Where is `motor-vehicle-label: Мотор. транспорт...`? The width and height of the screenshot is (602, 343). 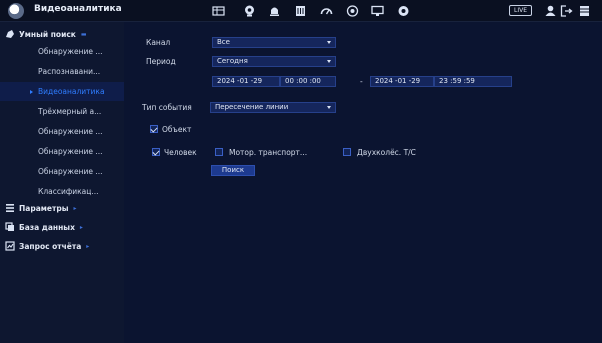 motor-vehicle-label: Мотор. транспорт... is located at coordinates (268, 152).